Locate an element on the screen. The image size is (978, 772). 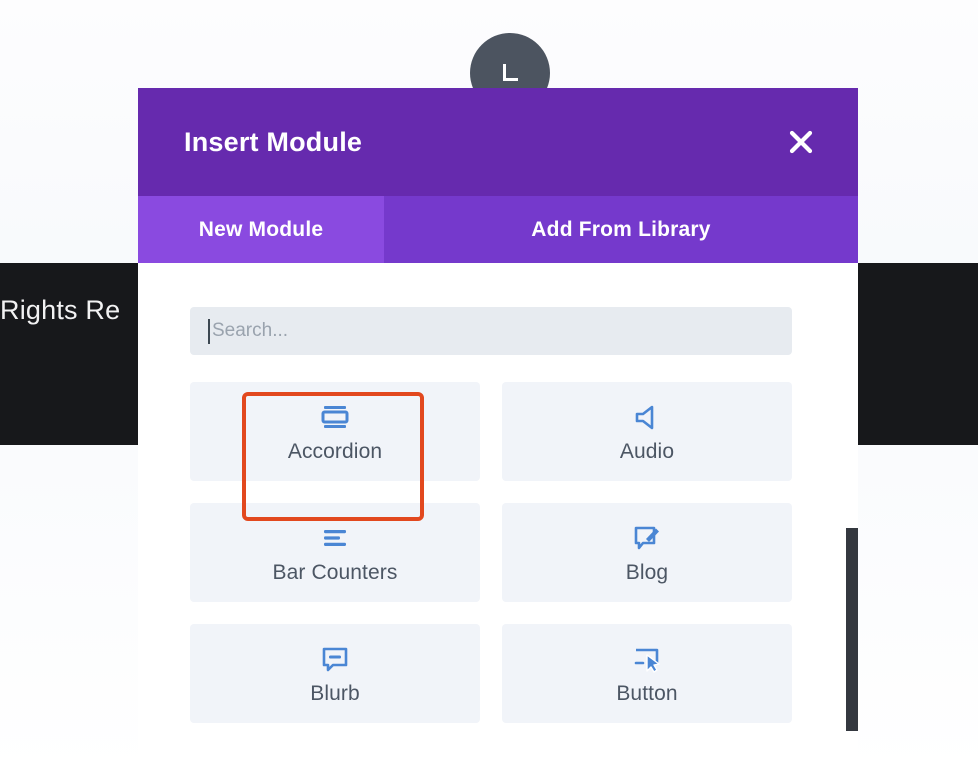
blog-pencil-icon is located at coordinates (647, 538).